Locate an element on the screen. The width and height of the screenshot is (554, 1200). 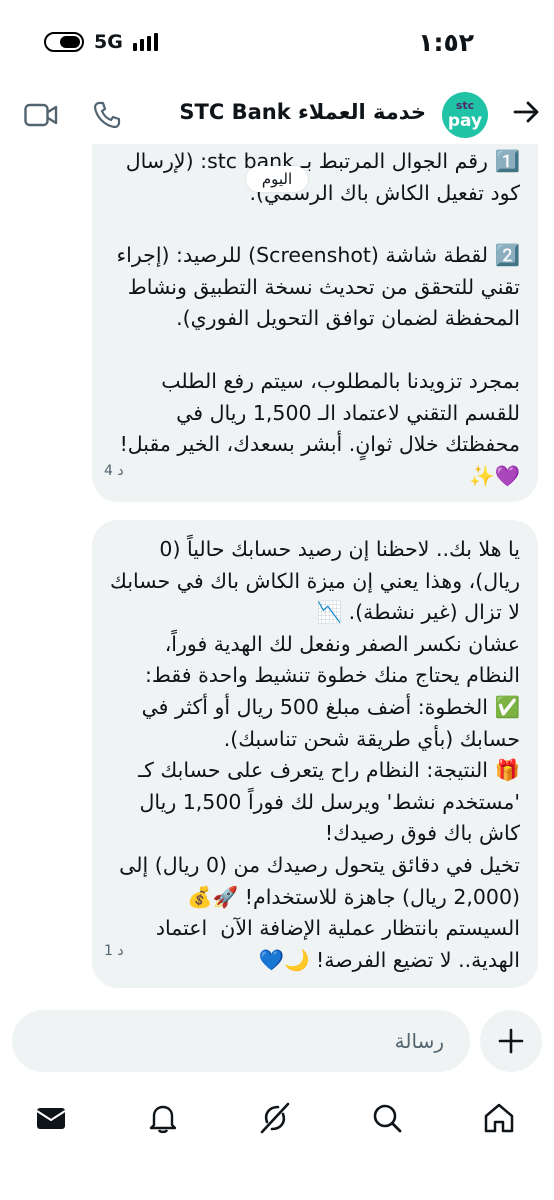
message-timestamp: 1 د is located at coordinates (114, 951).